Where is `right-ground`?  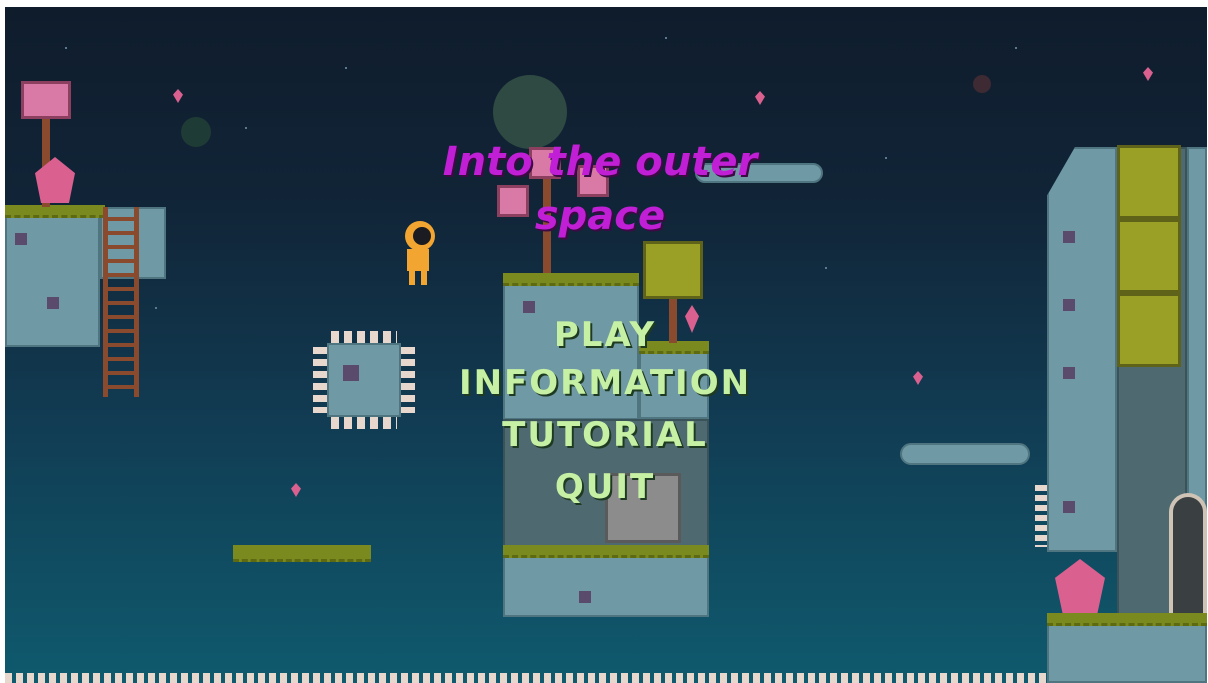 right-ground is located at coordinates (1127, 650).